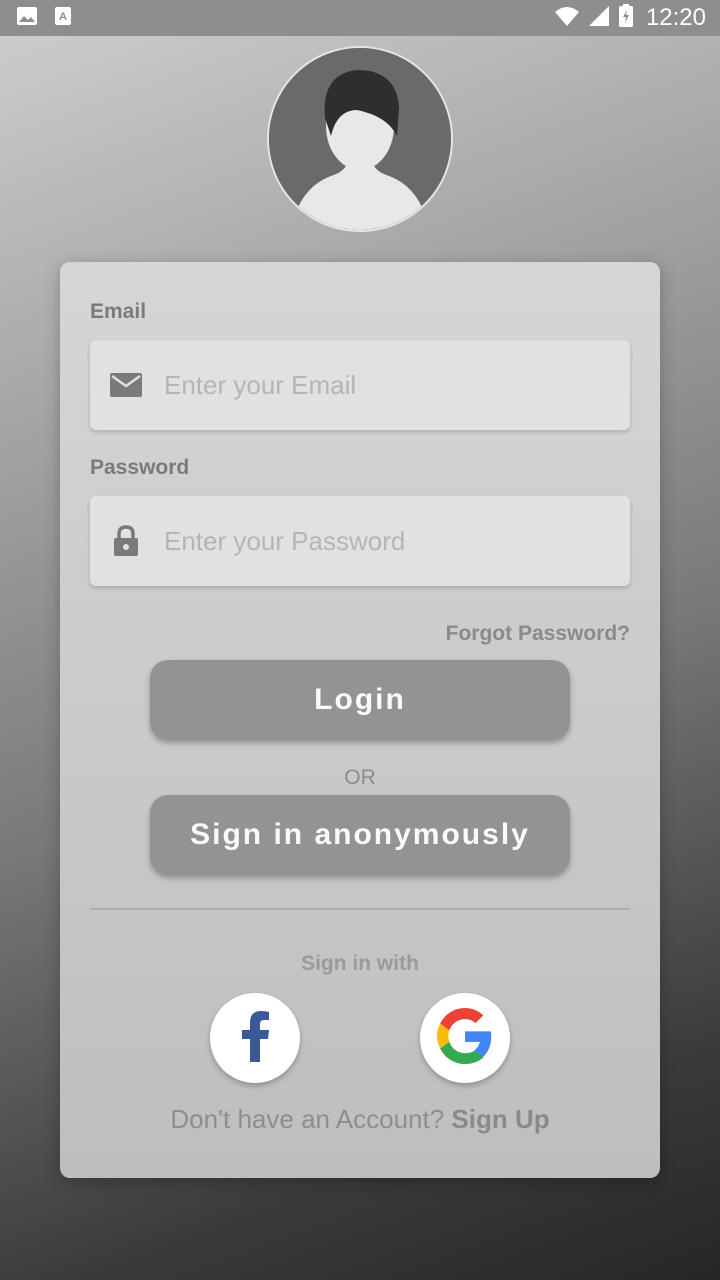 The width and height of the screenshot is (720, 1280). I want to click on facebook-login-button, so click(255, 1038).